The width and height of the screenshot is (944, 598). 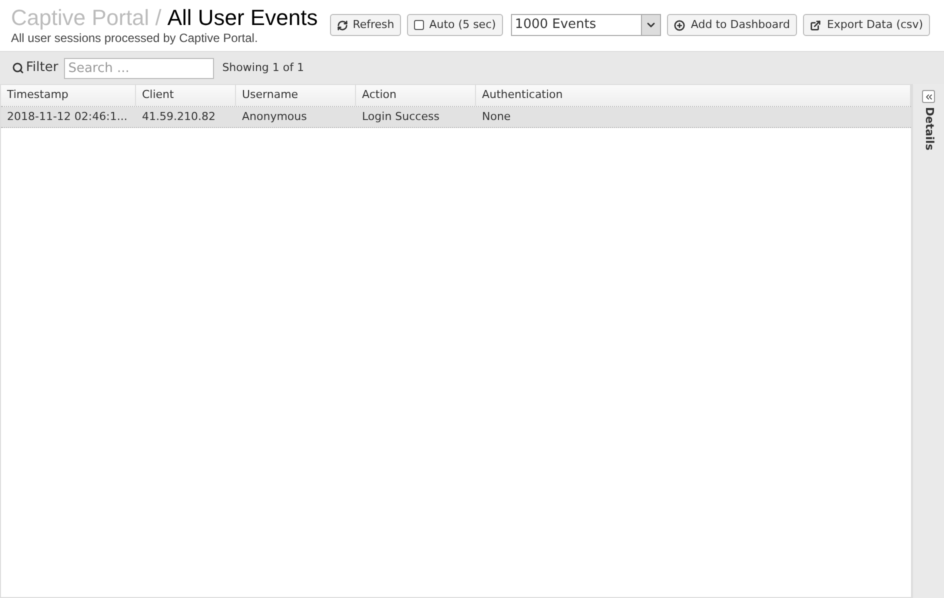 I want to click on column-header: Authentication, so click(x=693, y=95).